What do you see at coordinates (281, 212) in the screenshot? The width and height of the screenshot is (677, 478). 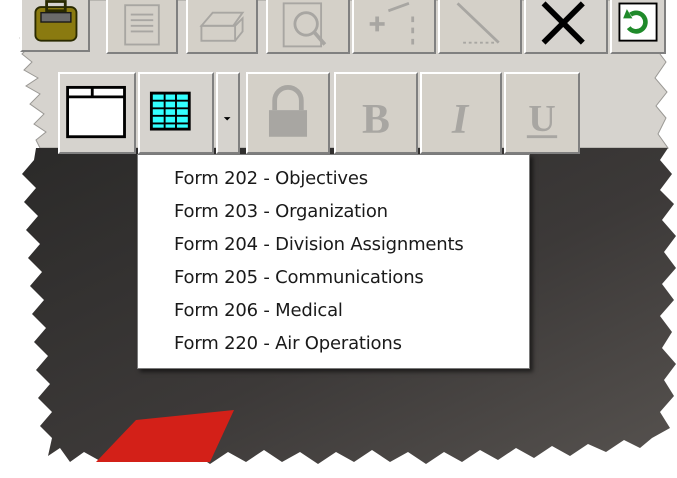 I see `menu-item-form-203: Form 203 - Organization` at bounding box center [281, 212].